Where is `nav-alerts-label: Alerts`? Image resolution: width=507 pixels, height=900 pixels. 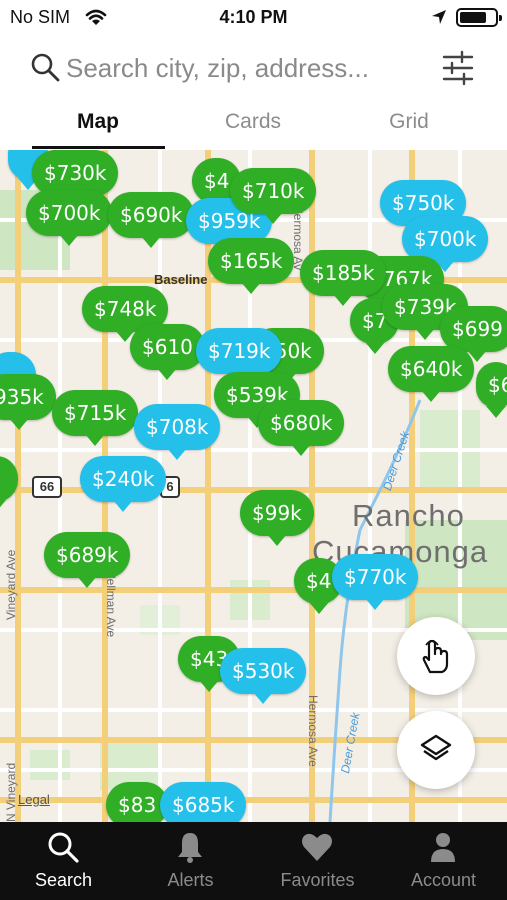 nav-alerts-label: Alerts is located at coordinates (190, 880).